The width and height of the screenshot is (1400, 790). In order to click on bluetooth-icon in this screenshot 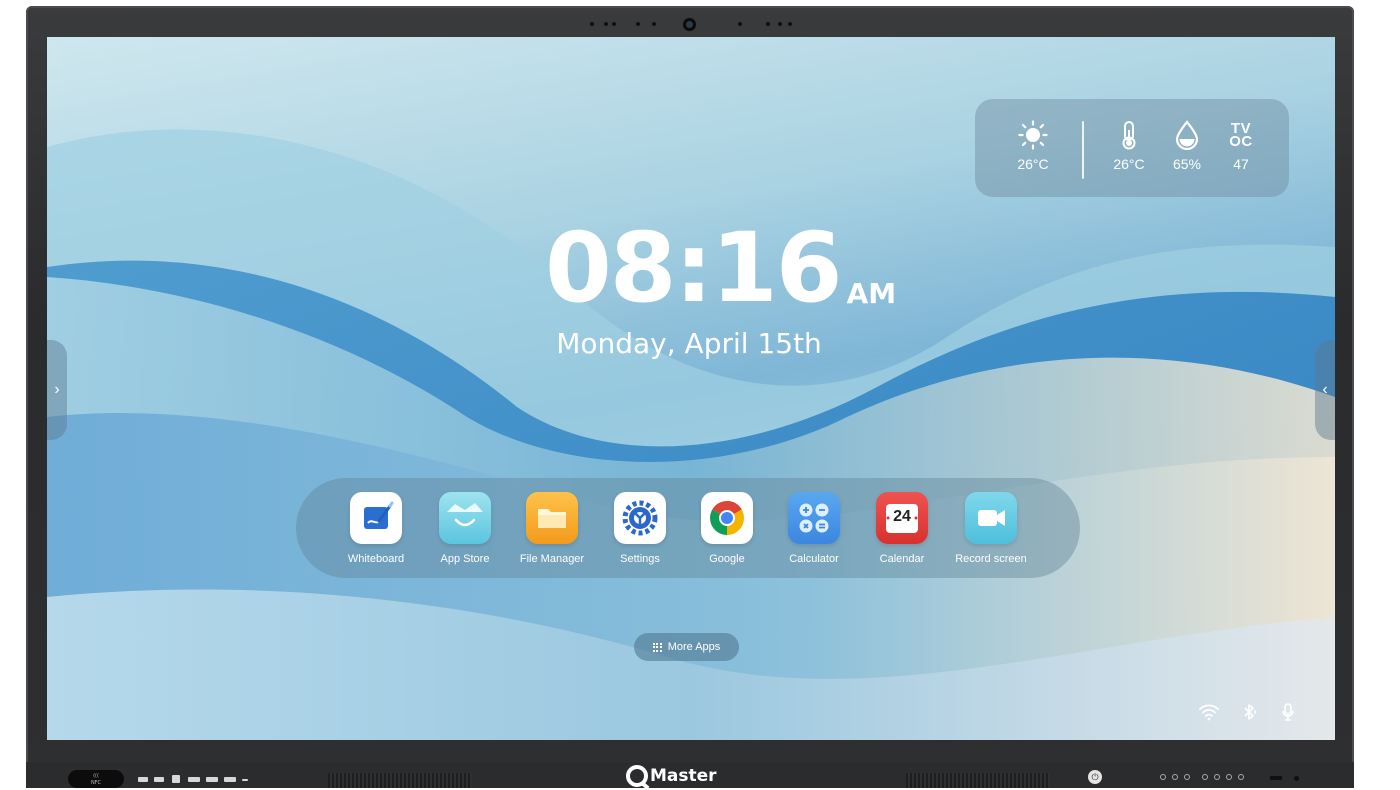, I will do `click(1250, 714)`.